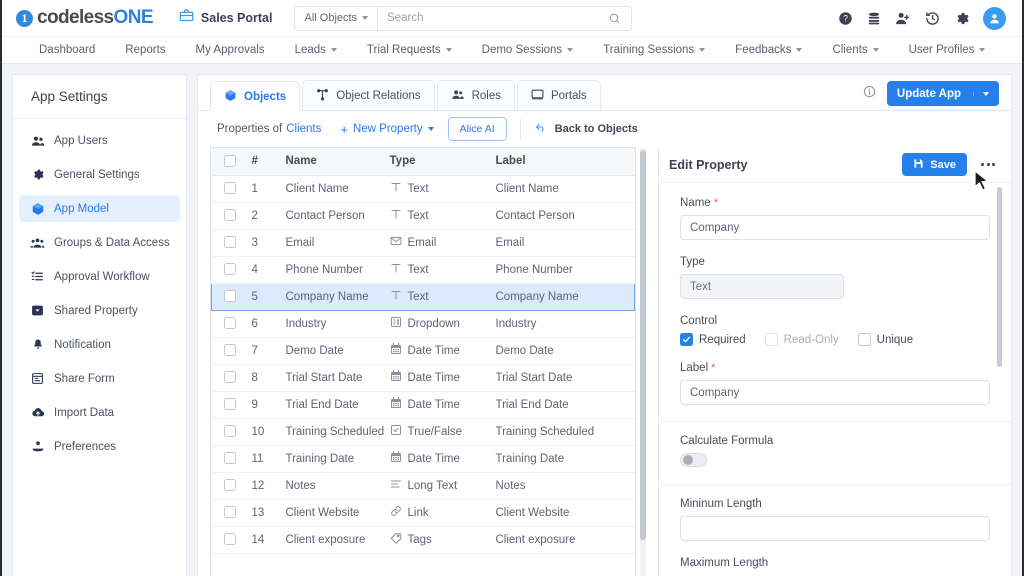  What do you see at coordinates (99, 242) in the screenshot?
I see `sidebar-item-groups-data-access: Groups & Data Access` at bounding box center [99, 242].